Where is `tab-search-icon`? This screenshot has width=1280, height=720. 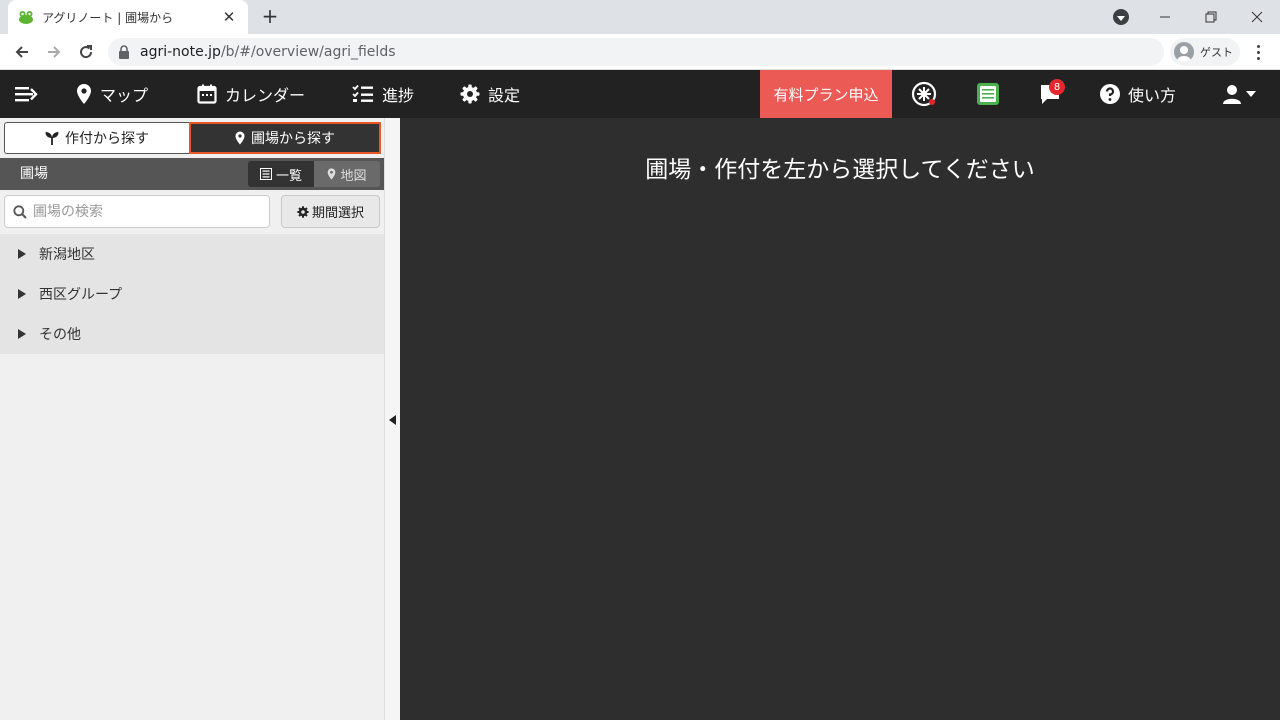
tab-search-icon is located at coordinates (1121, 17).